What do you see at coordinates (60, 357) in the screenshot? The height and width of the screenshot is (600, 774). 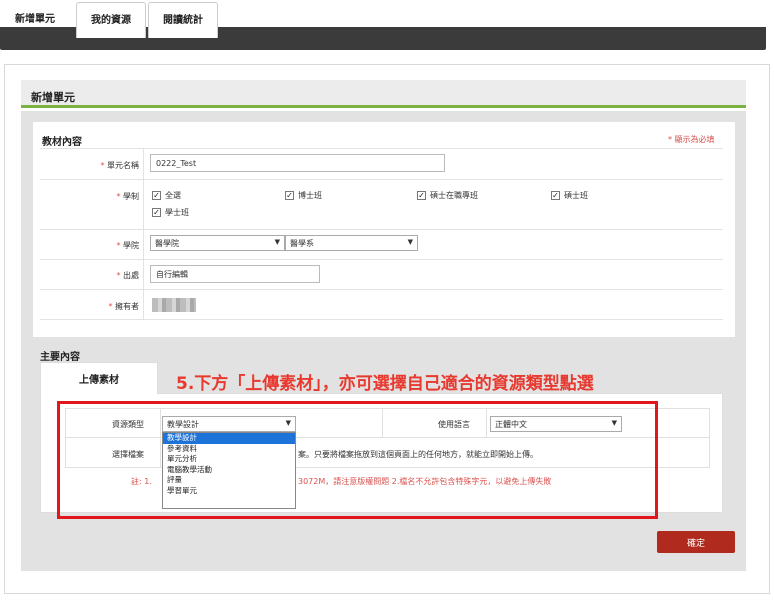 I see `main-section-title: 主要內容` at bounding box center [60, 357].